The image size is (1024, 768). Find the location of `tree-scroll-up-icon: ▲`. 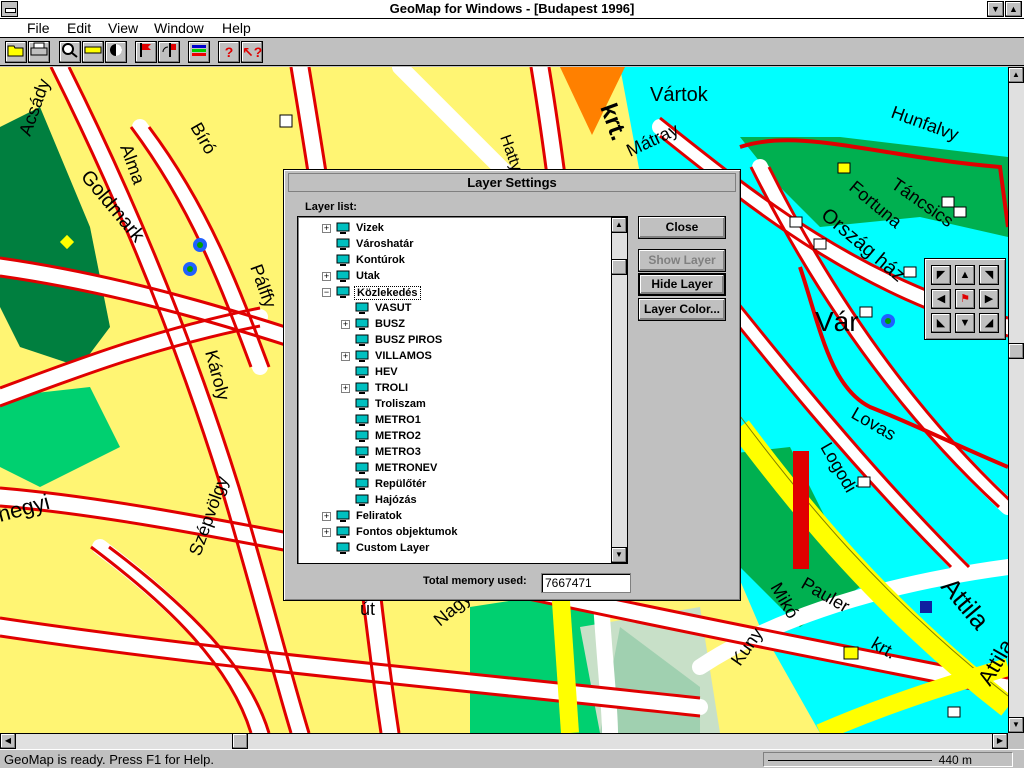

tree-scroll-up-icon: ▲ is located at coordinates (619, 225).